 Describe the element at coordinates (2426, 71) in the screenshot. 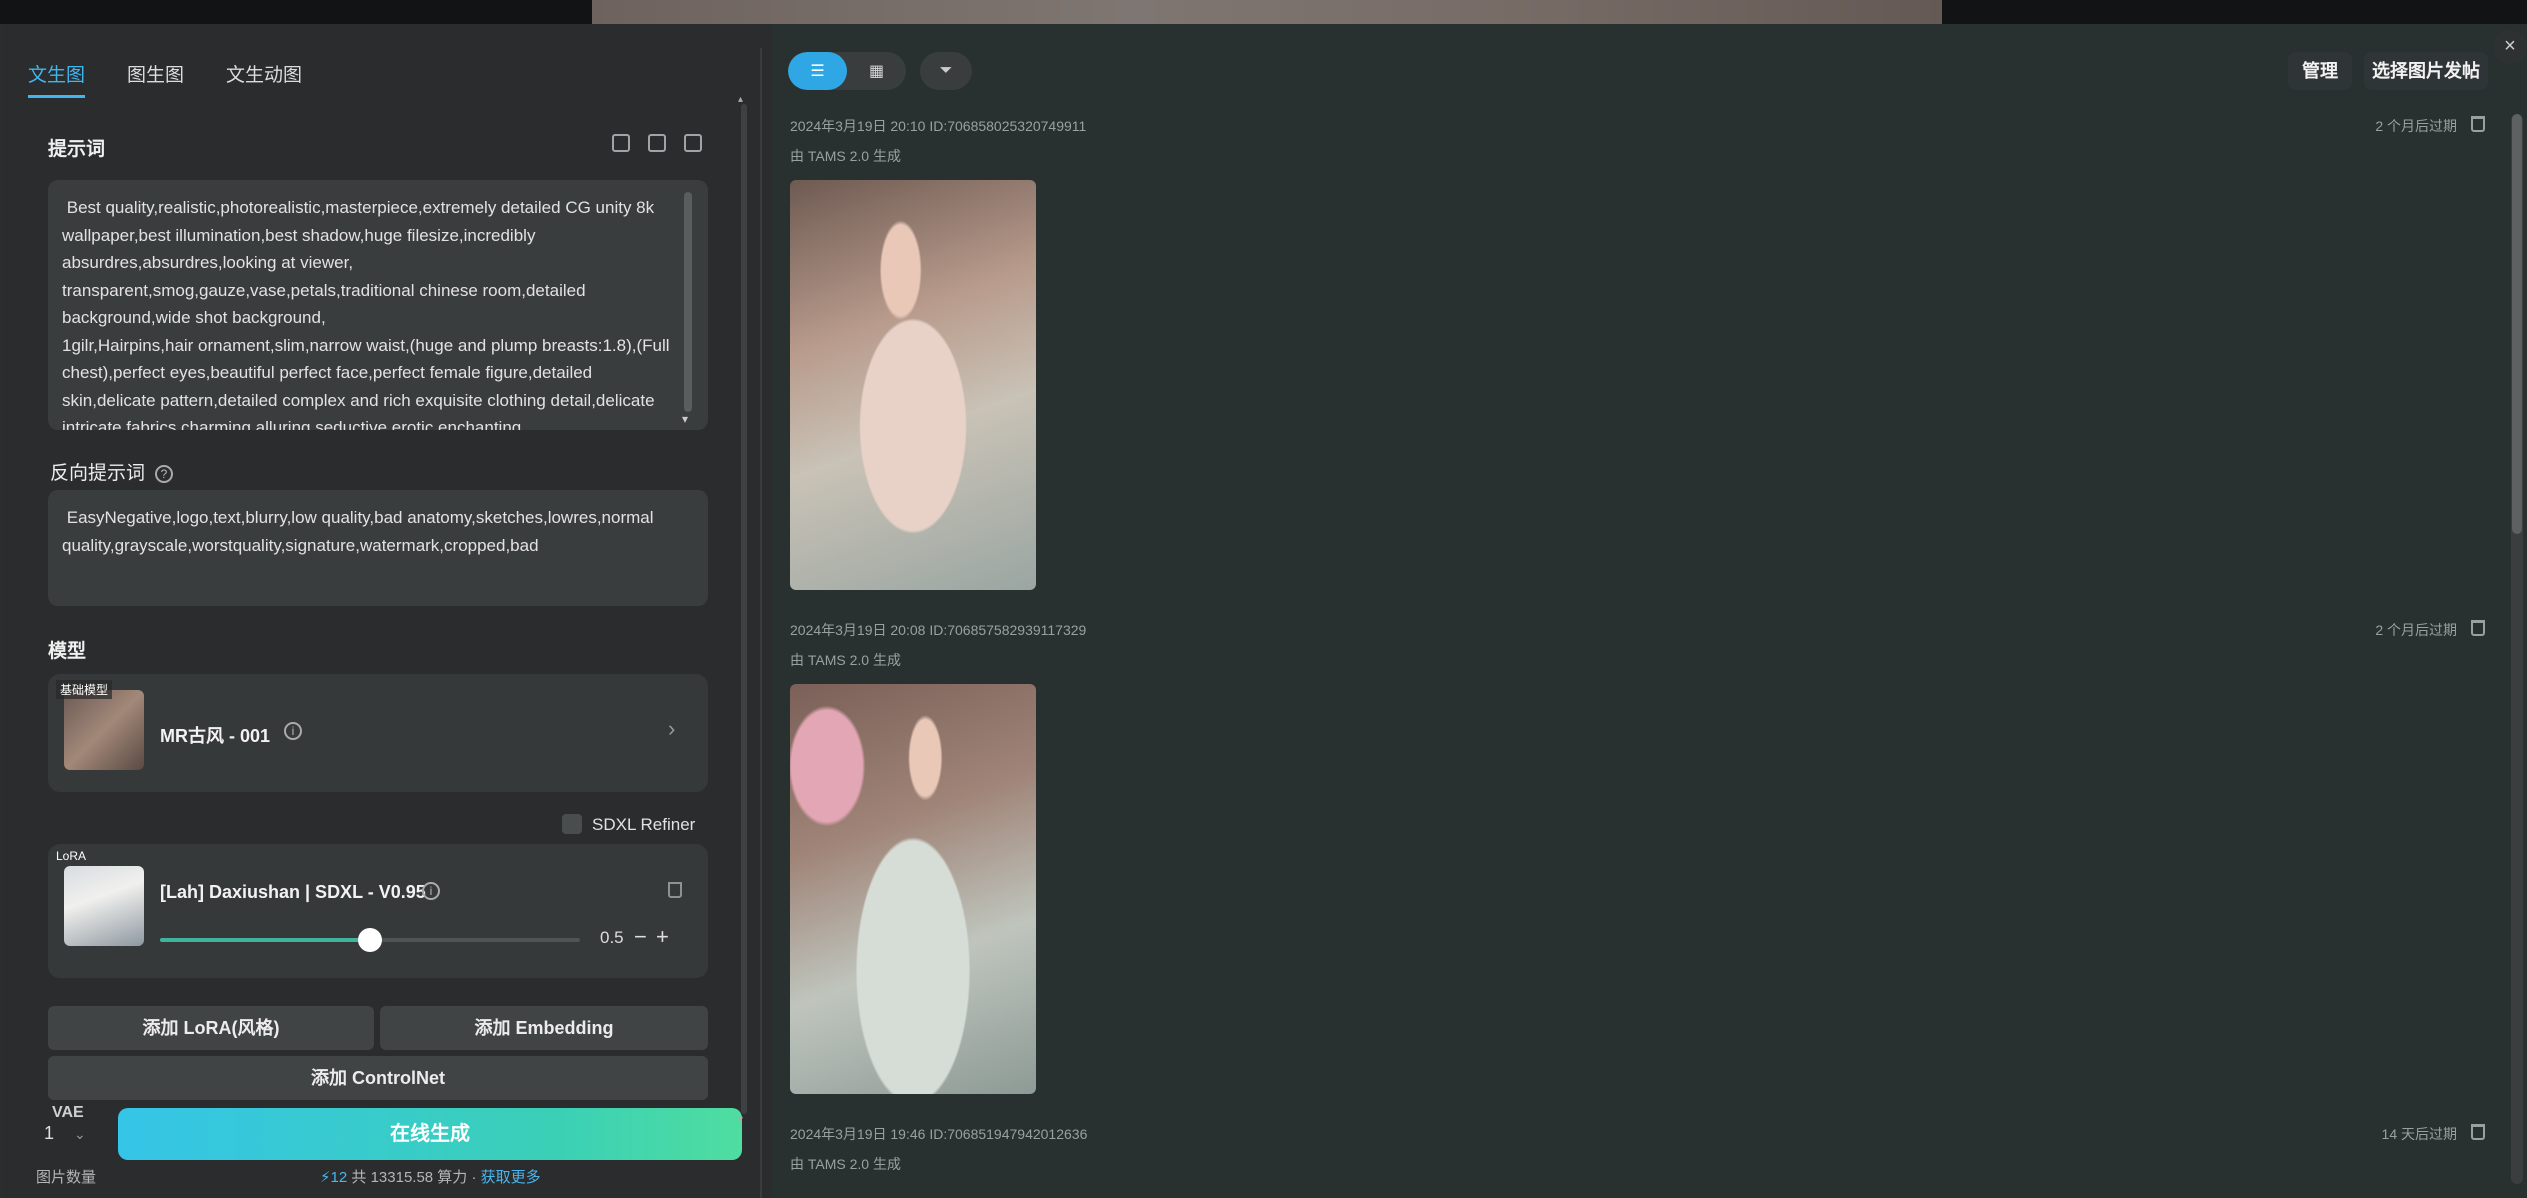

I see `post-images-button: 选择图片发帖` at that location.